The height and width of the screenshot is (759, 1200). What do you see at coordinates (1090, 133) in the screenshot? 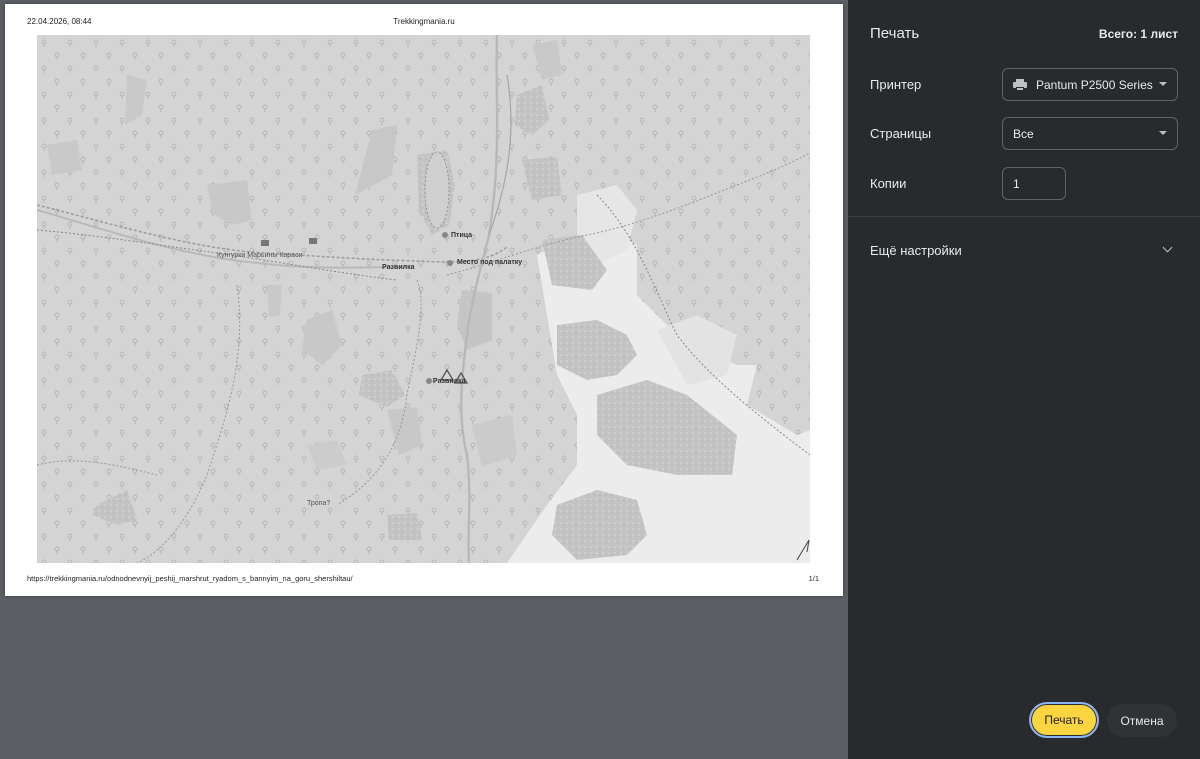
I see `pages-select: Все` at bounding box center [1090, 133].